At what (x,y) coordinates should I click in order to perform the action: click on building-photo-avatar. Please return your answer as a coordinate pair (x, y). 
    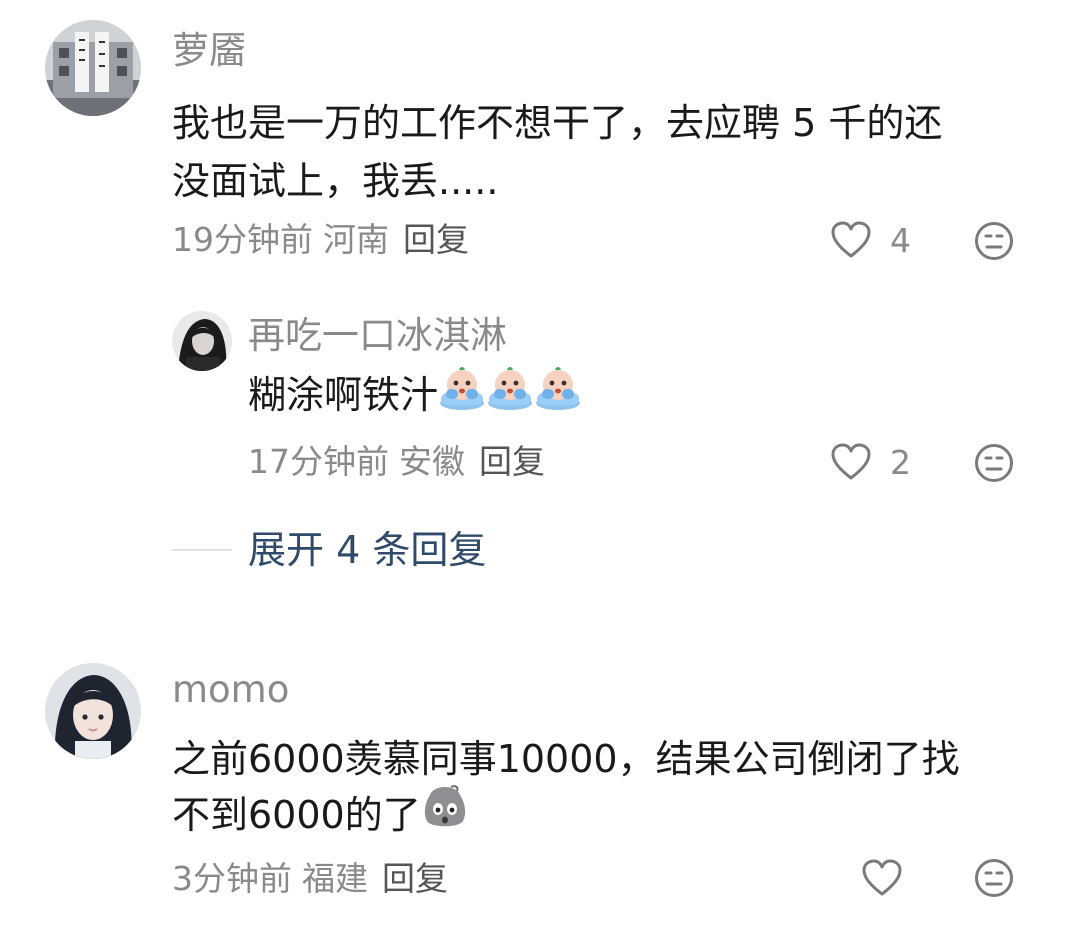
    Looking at the image, I should click on (93, 68).